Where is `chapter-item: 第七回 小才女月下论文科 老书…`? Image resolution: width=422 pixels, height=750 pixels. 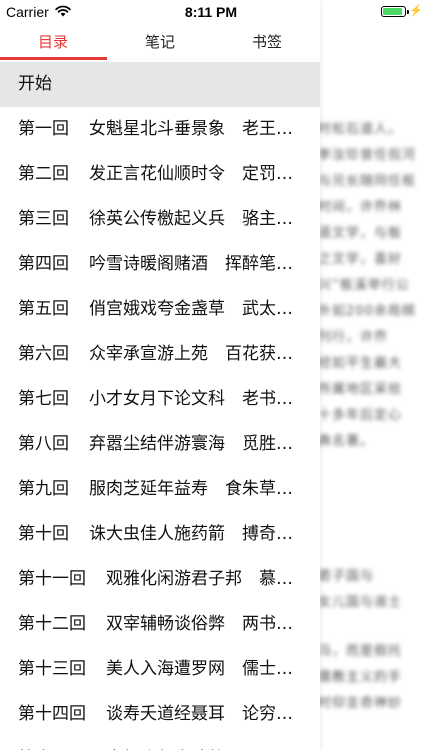
chapter-item: 第七回 小才女月下论文科 老书… is located at coordinates (160, 399).